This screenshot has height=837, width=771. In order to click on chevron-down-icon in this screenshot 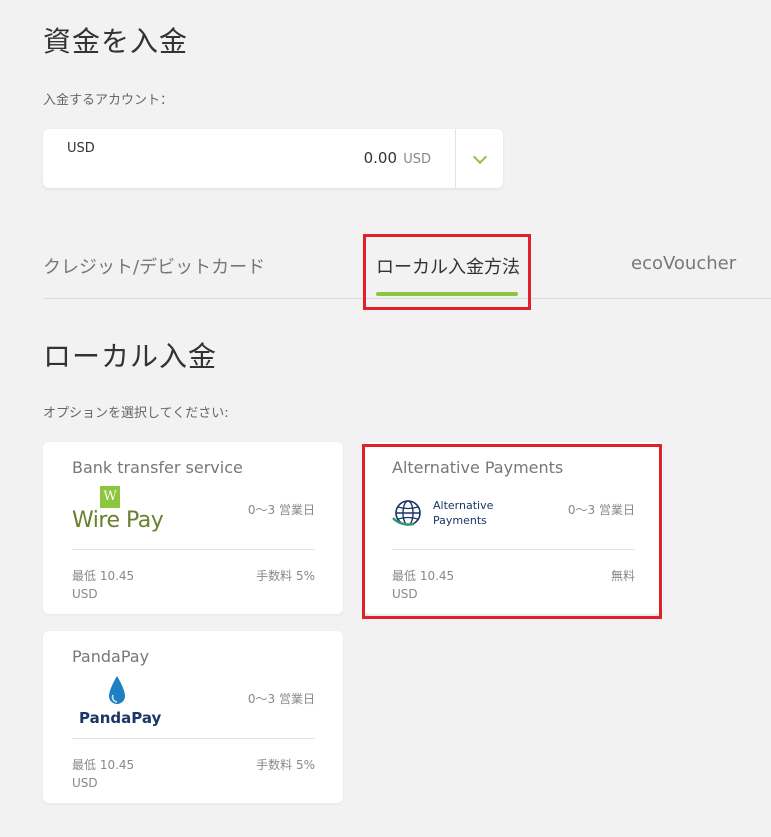, I will do `click(479, 156)`.